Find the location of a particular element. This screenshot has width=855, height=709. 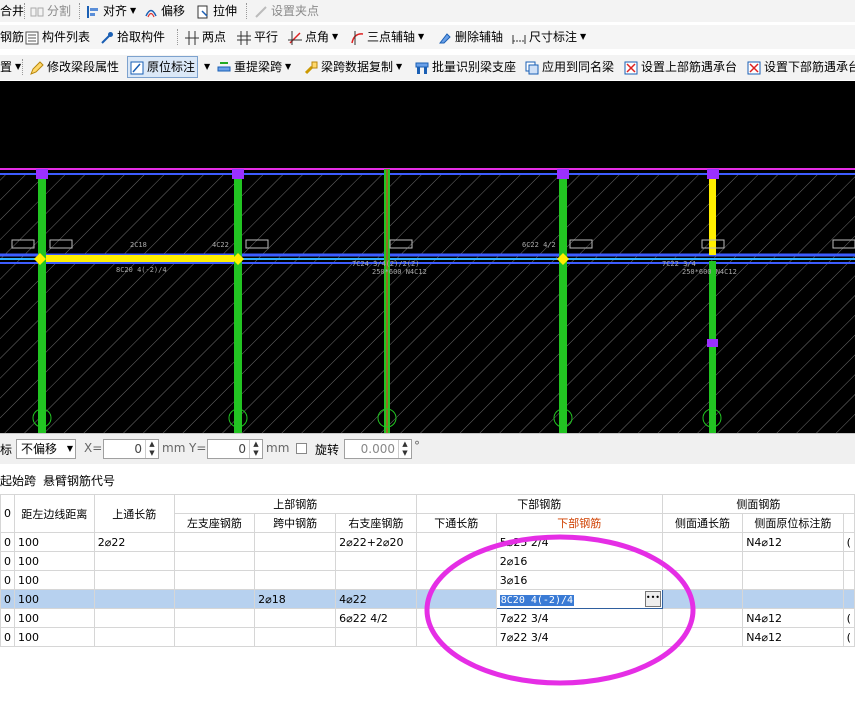

split-button: 分割 is located at coordinates (50, 11).